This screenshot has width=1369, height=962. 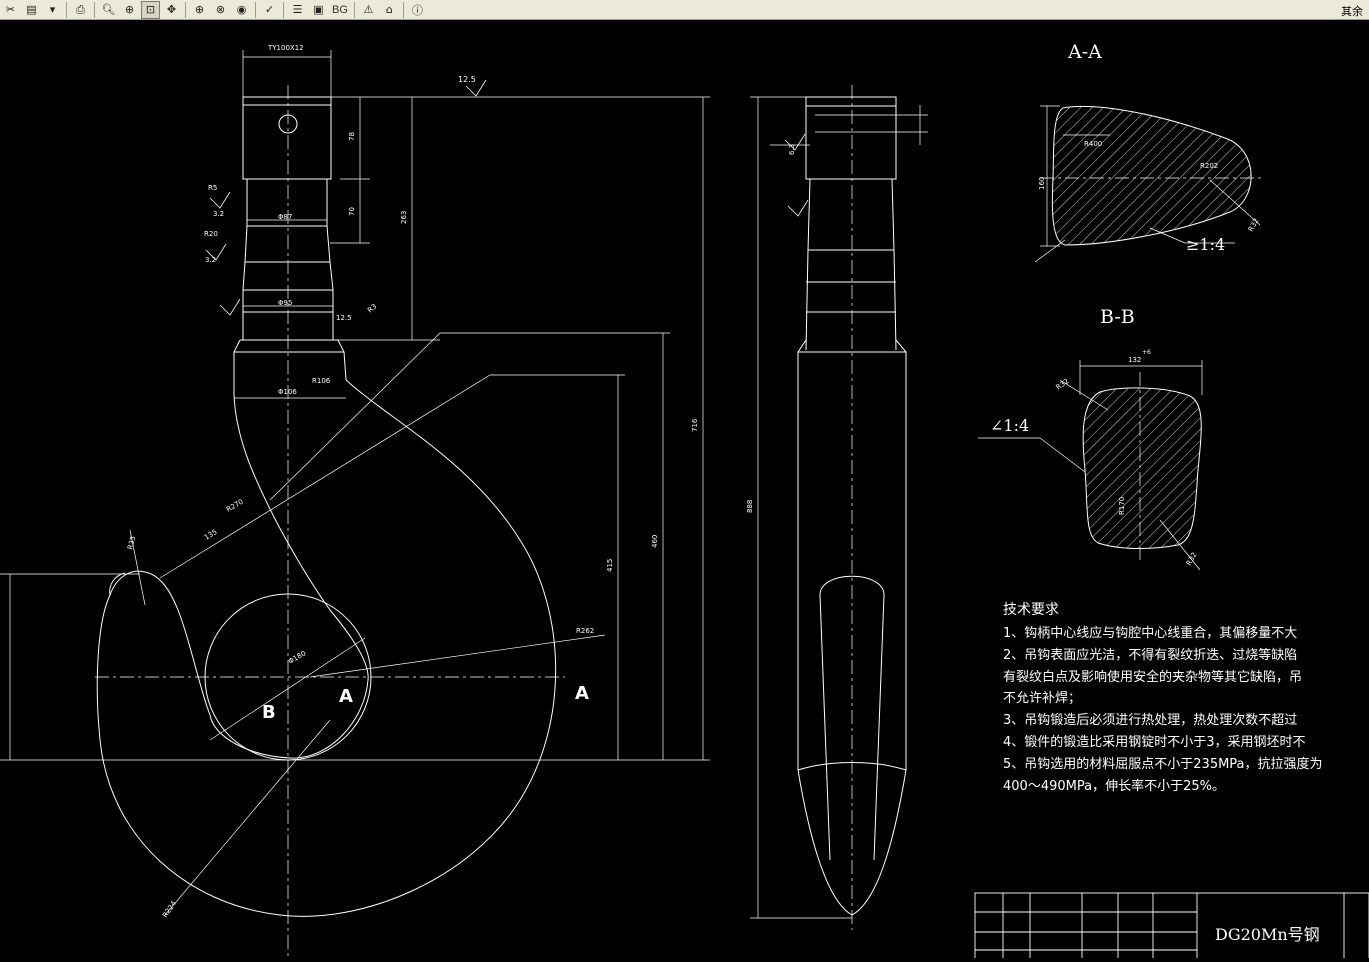 What do you see at coordinates (1084, 52) in the screenshot?
I see `section-aa-label: A-A` at bounding box center [1084, 52].